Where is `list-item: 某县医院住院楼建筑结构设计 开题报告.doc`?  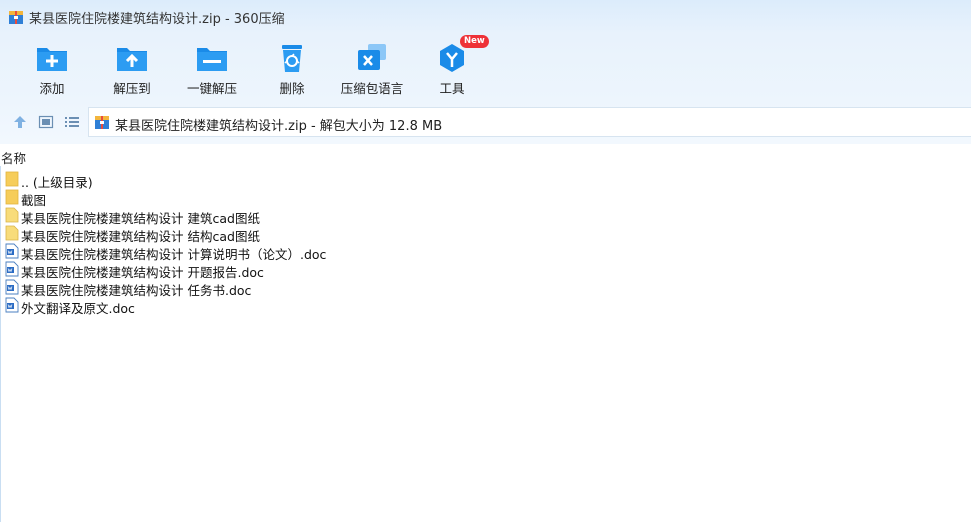 list-item: 某县医院住院楼建筑结构设计 开题报告.doc is located at coordinates (281, 270).